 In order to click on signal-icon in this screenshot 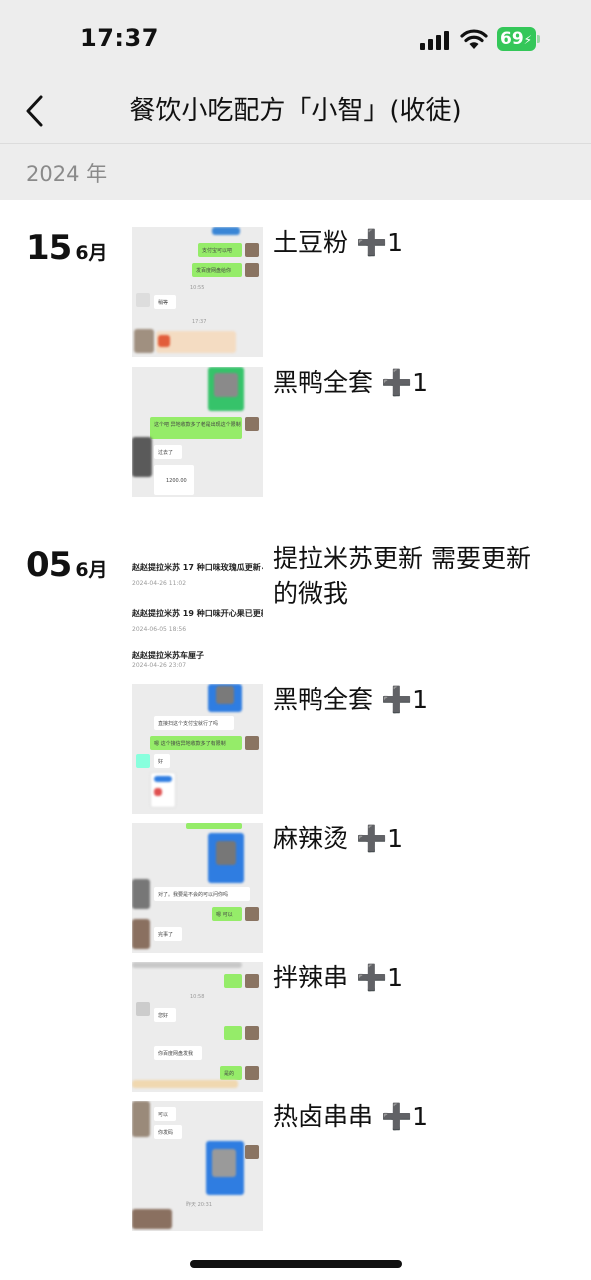, I will do `click(435, 40)`.